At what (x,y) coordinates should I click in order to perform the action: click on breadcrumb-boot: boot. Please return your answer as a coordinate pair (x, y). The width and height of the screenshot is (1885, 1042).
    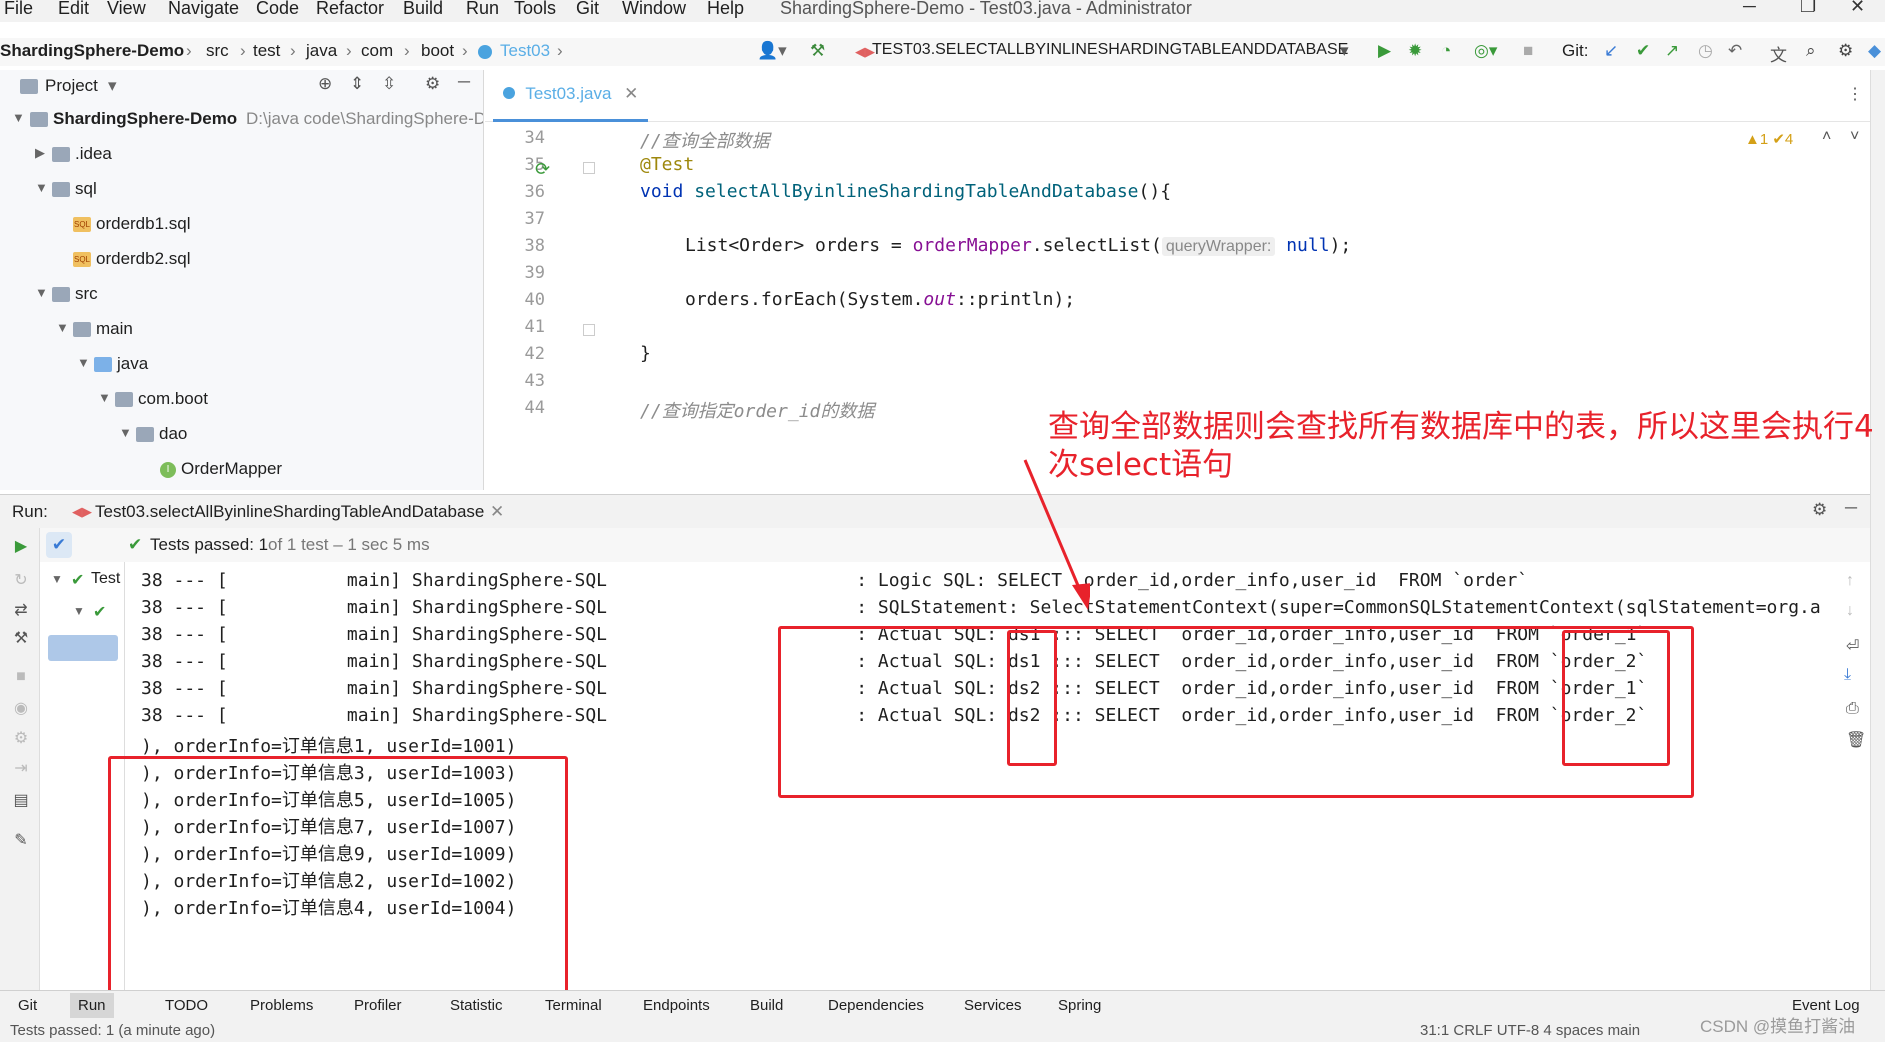
    Looking at the image, I should click on (437, 51).